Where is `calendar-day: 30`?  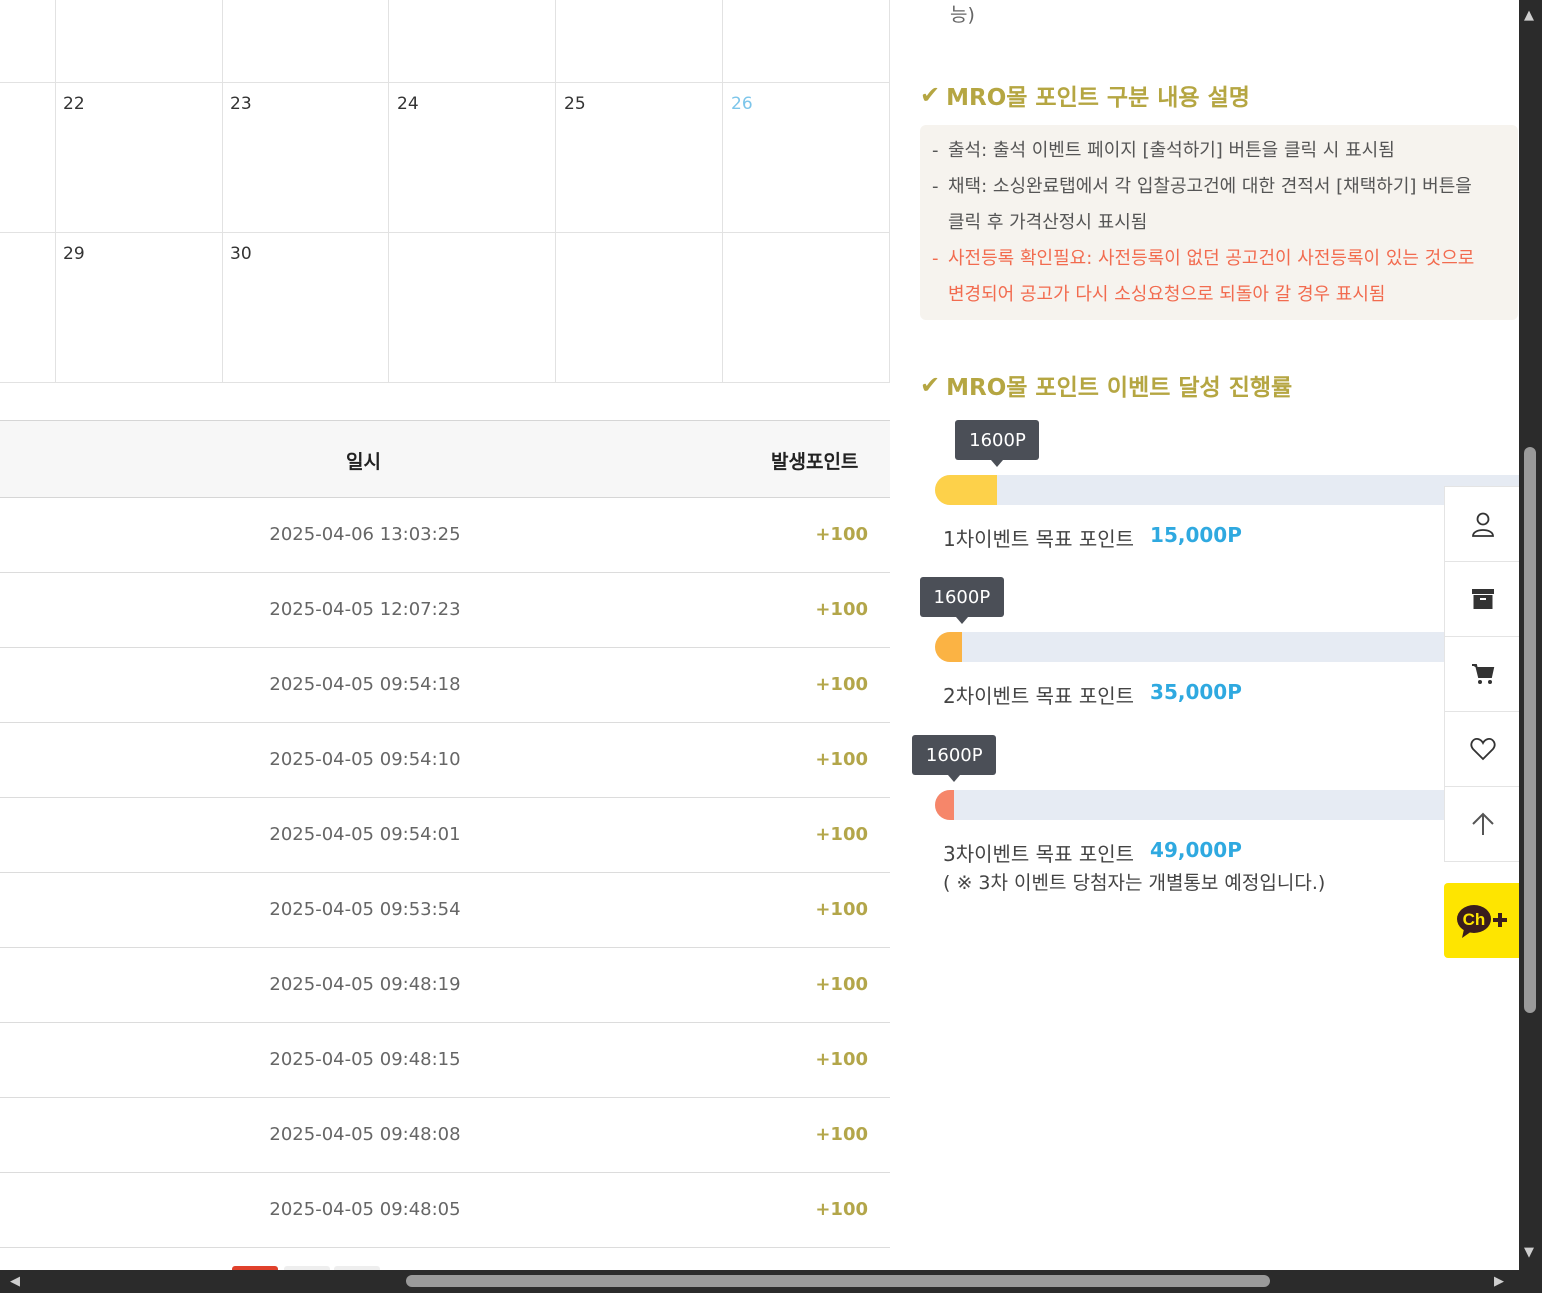 calendar-day: 30 is located at coordinates (241, 254).